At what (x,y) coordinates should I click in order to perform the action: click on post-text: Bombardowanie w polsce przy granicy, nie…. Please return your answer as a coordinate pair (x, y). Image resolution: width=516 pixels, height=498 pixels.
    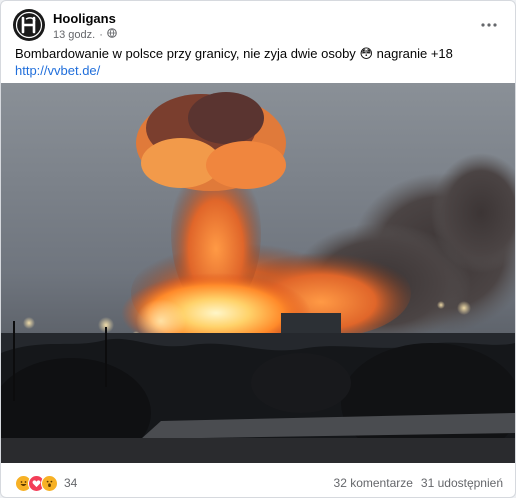
    Looking at the image, I should click on (259, 53).